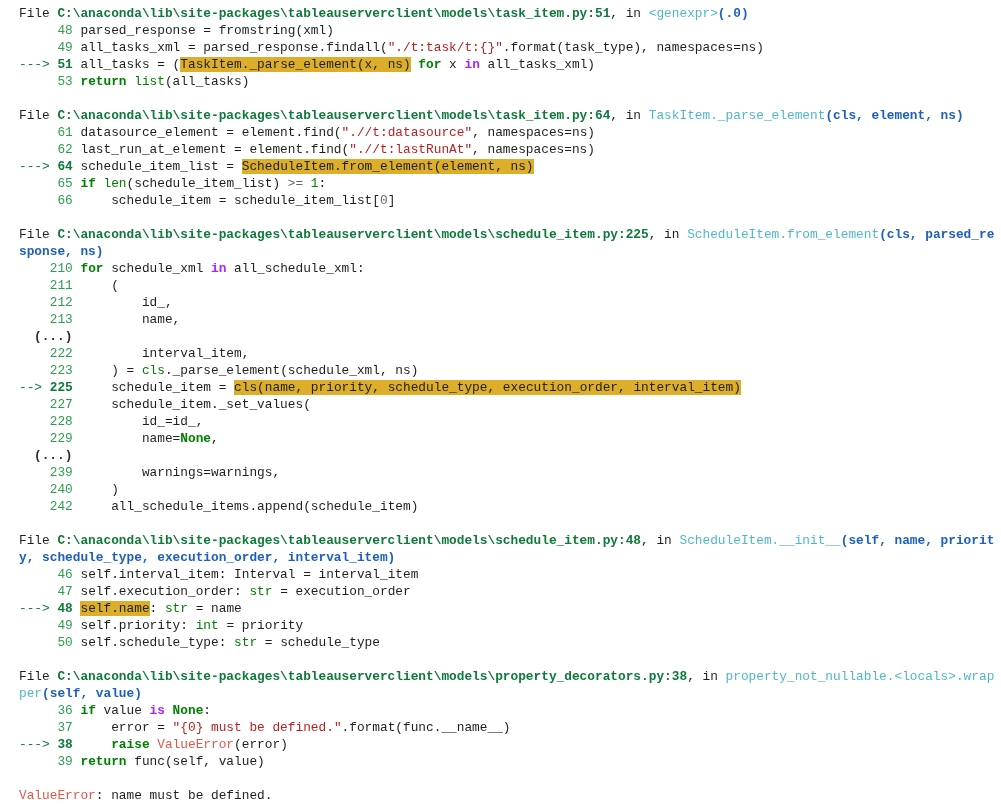 The height and width of the screenshot is (805, 1001). I want to click on code-line: warnings=warnings,, so click(210, 472).